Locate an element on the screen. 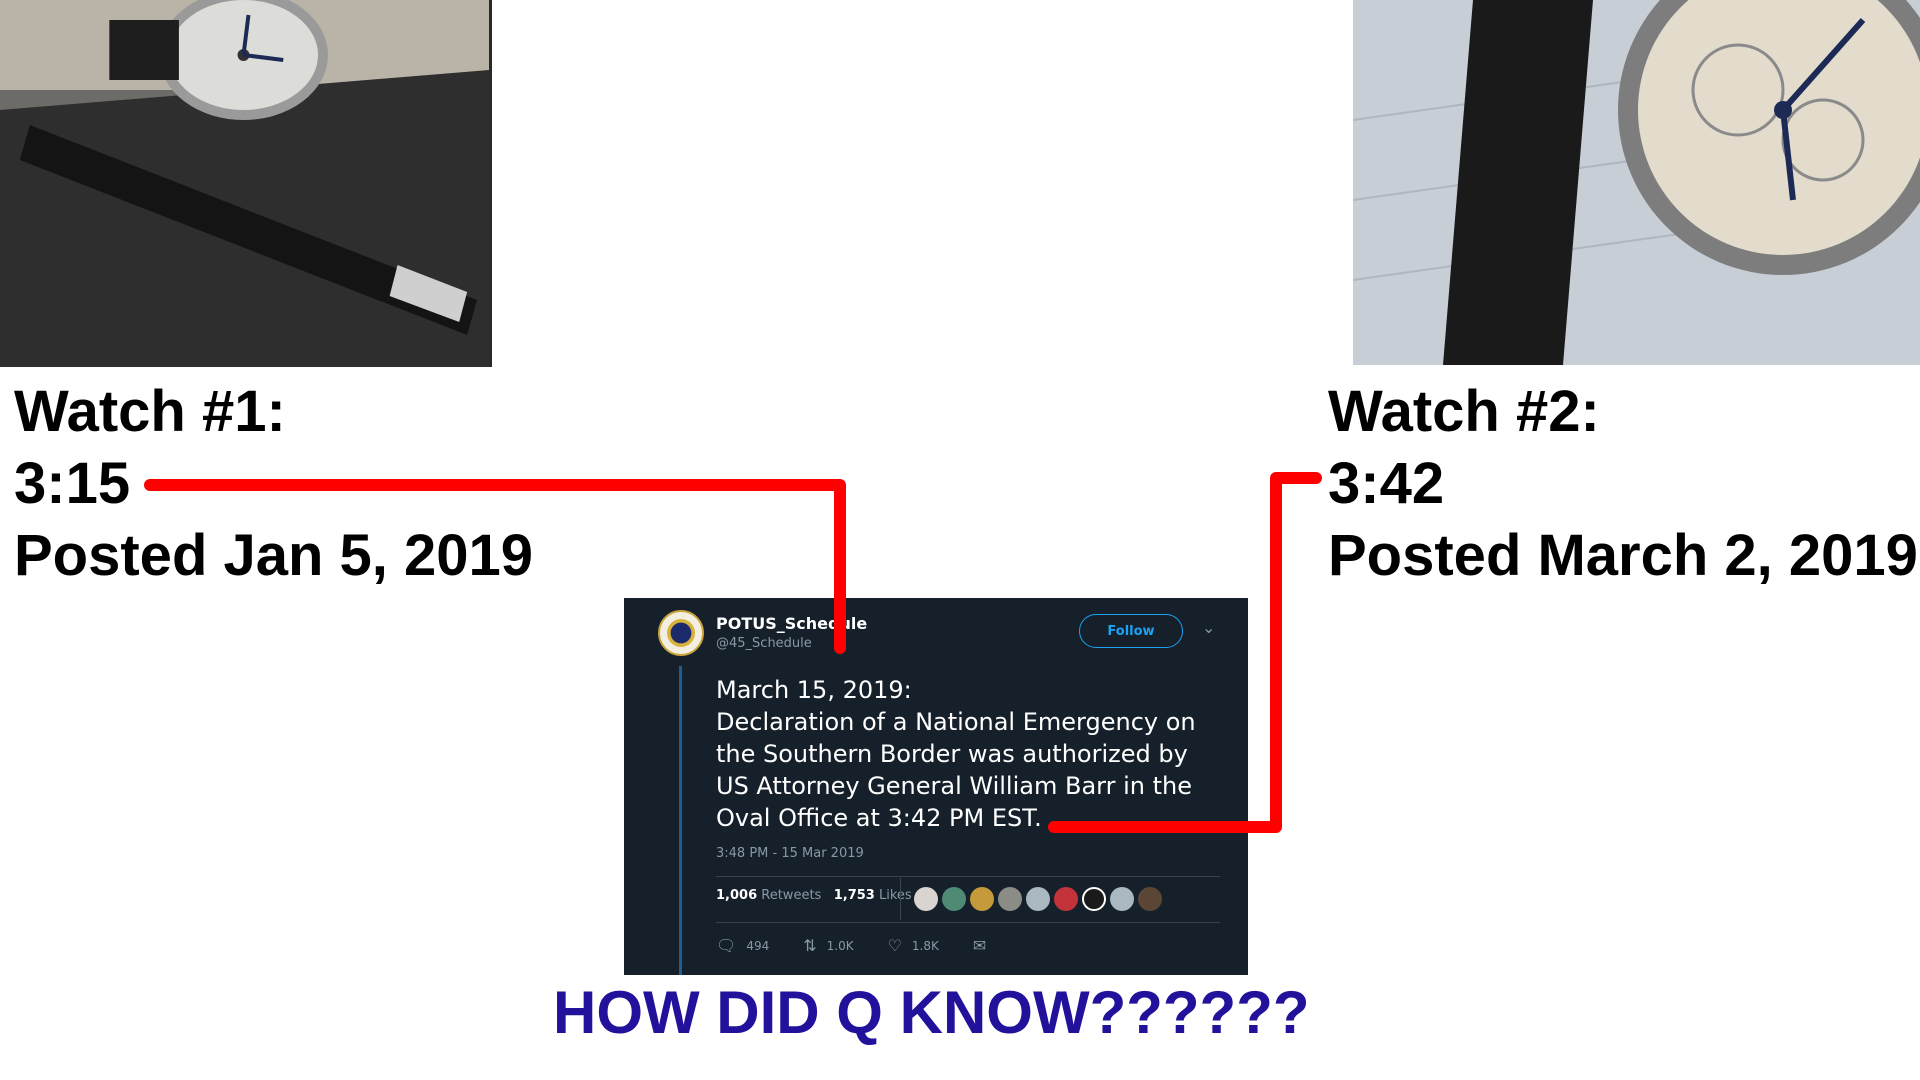 This screenshot has width=1920, height=1080. tweet-timestamp: 3:48 PM - 15 Mar 2019 is located at coordinates (790, 853).